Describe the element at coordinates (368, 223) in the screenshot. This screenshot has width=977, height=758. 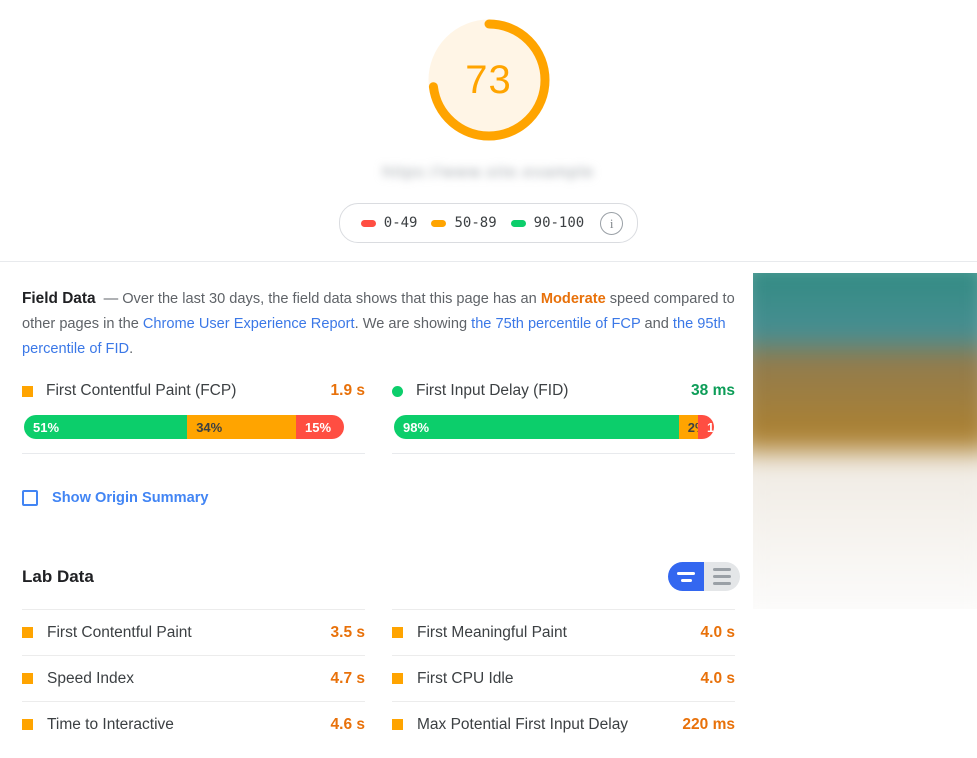
I see `legend-swatch-red` at that location.